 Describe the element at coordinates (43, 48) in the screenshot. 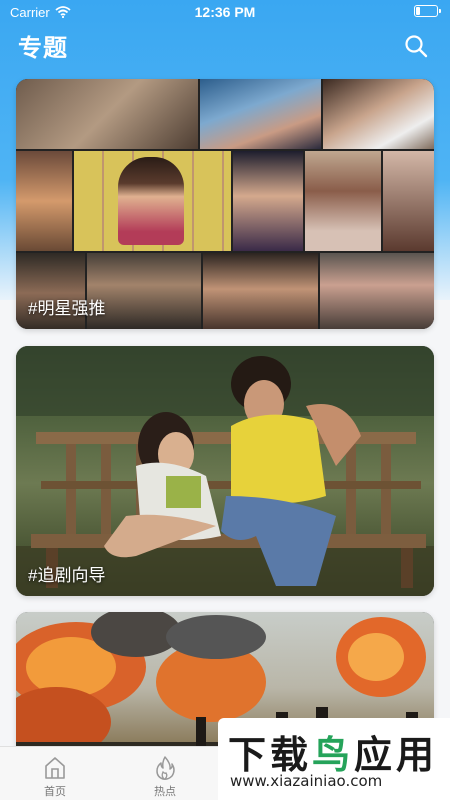

I see `page-title: 专题` at that location.